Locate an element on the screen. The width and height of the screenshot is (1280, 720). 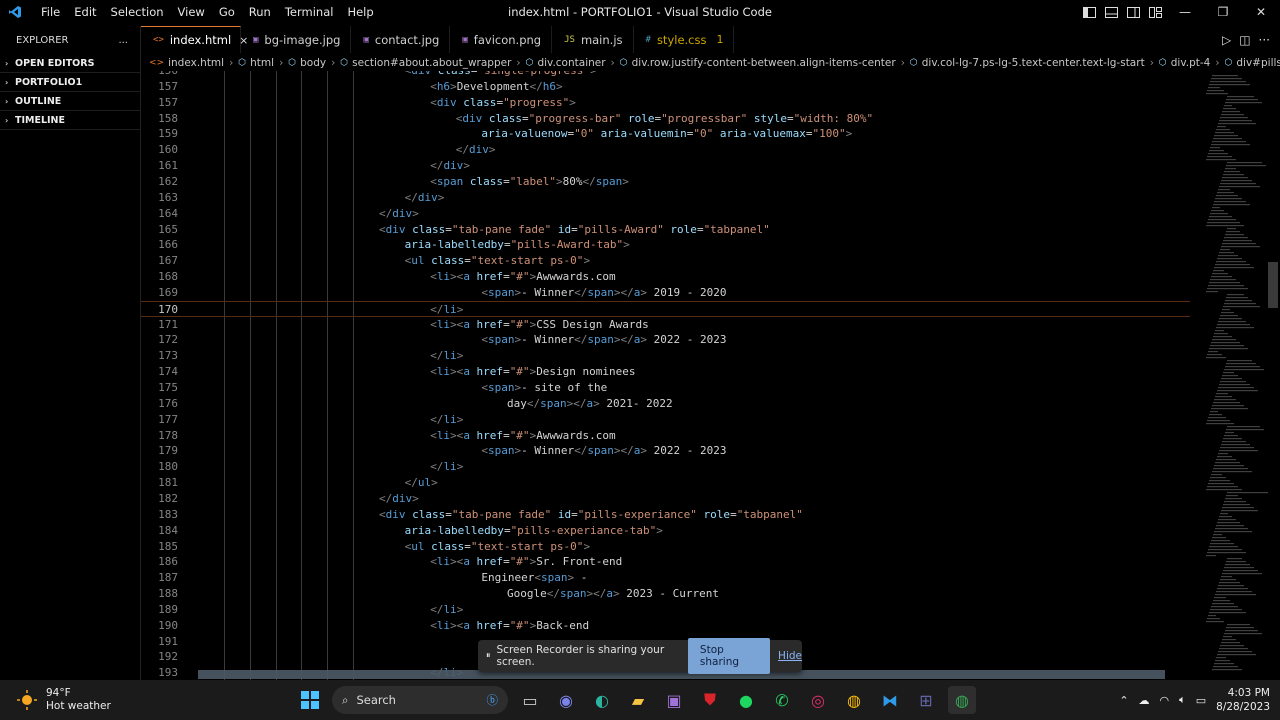
minimap is located at coordinates (1234, 375).